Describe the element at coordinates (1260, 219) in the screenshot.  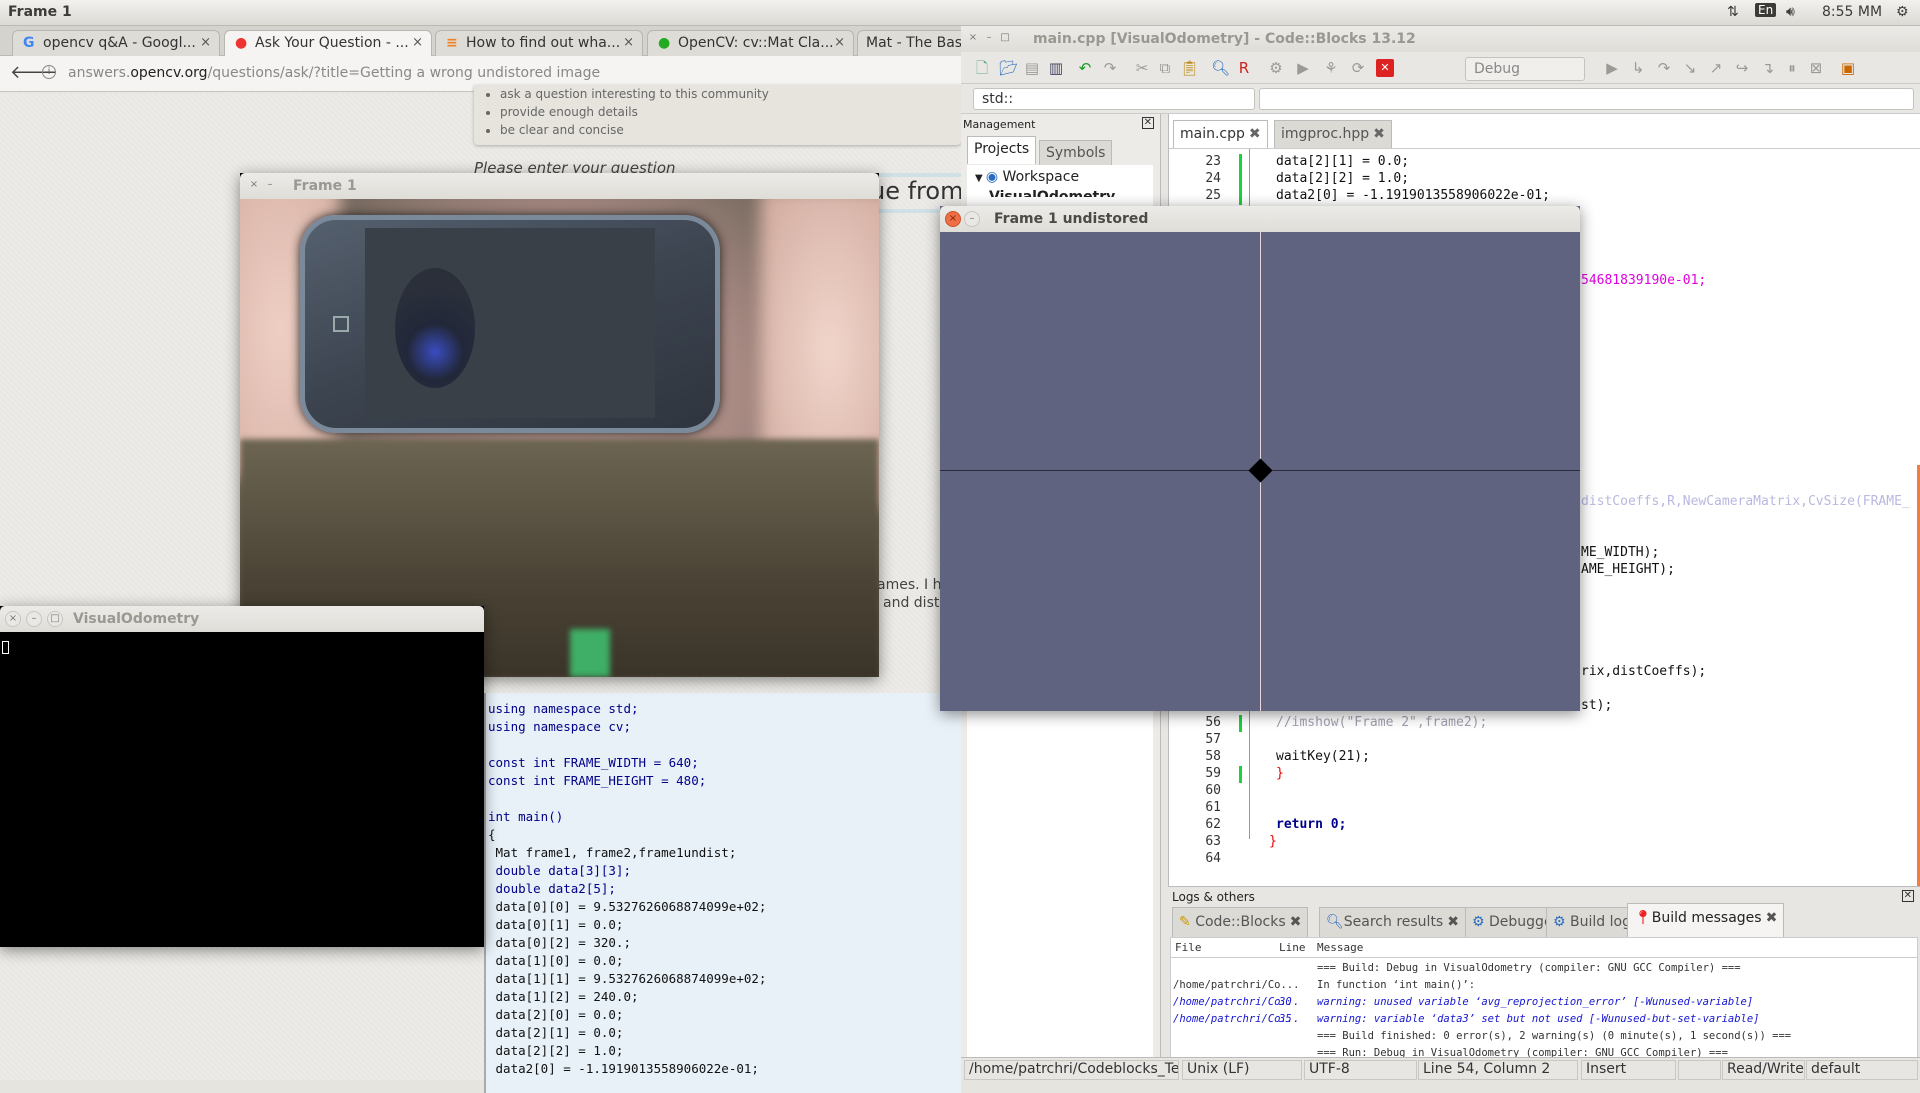
I see `undistored-titlebar: × – Frame 1 undistored` at that location.